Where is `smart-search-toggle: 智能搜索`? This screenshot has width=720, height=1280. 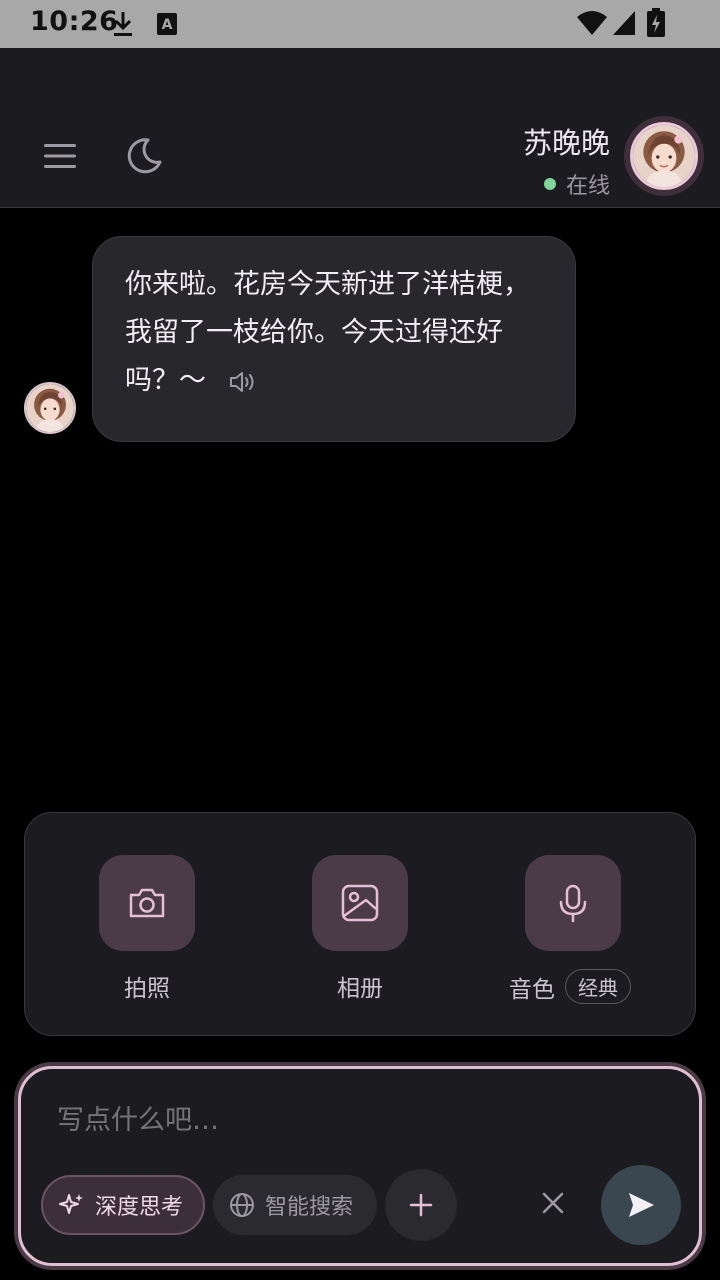
smart-search-toggle: 智能搜索 is located at coordinates (295, 1205).